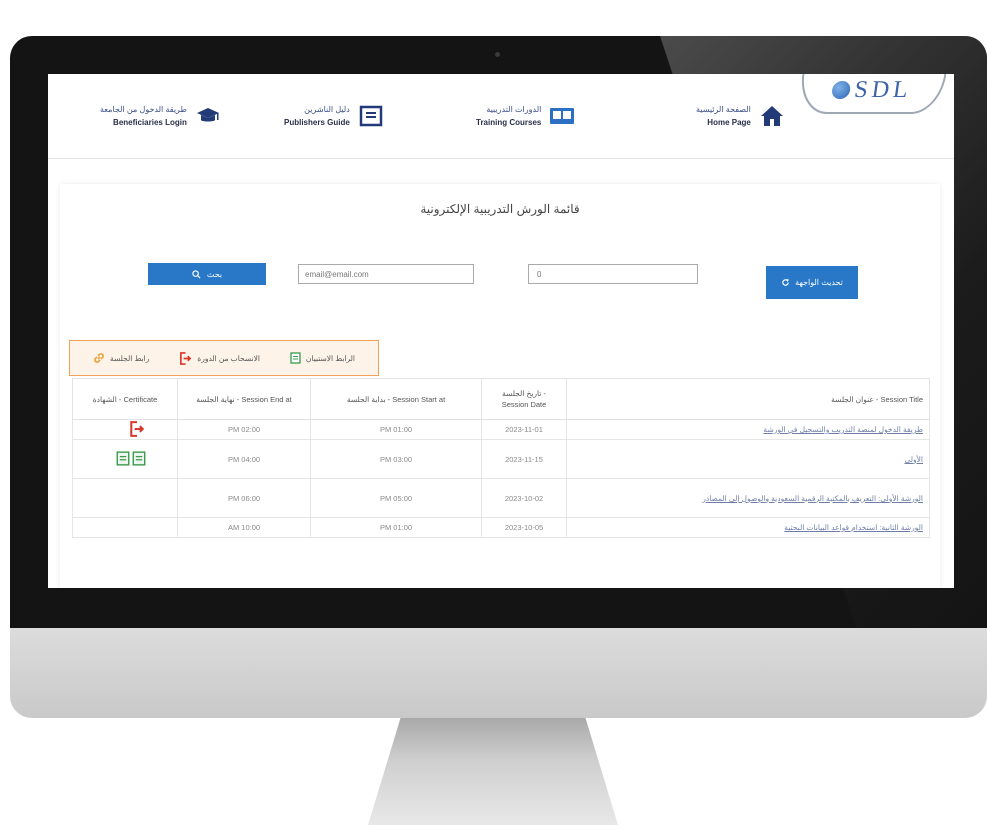  What do you see at coordinates (99, 358) in the screenshot?
I see `link-icon` at bounding box center [99, 358].